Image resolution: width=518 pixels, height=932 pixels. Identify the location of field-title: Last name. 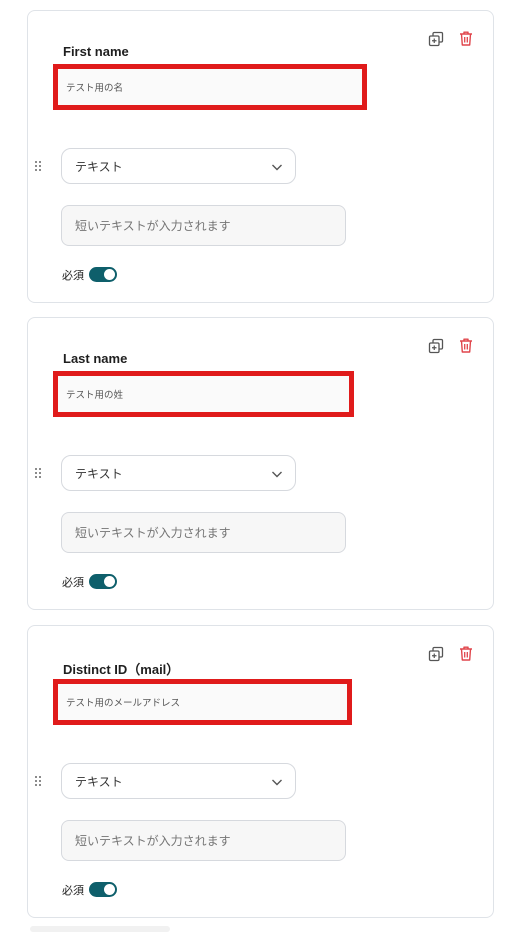
(95, 358).